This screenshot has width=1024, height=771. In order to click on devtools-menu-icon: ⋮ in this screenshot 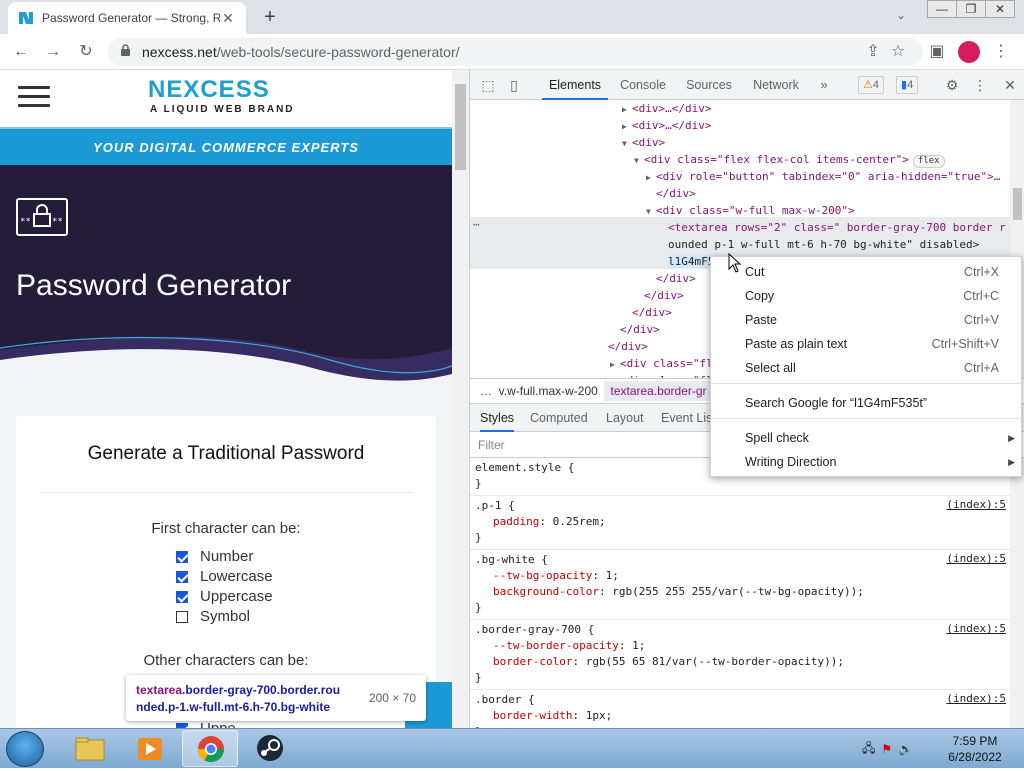, I will do `click(980, 85)`.